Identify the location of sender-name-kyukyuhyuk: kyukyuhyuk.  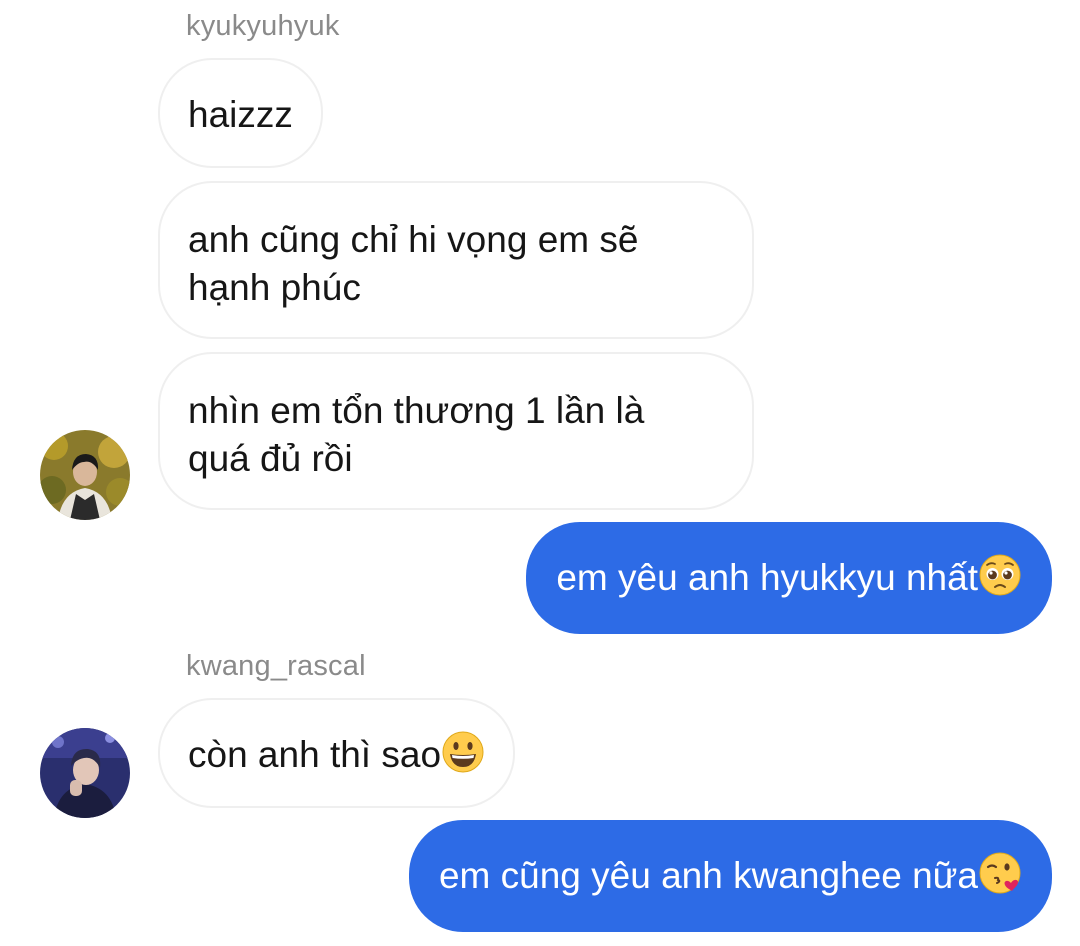
(263, 26).